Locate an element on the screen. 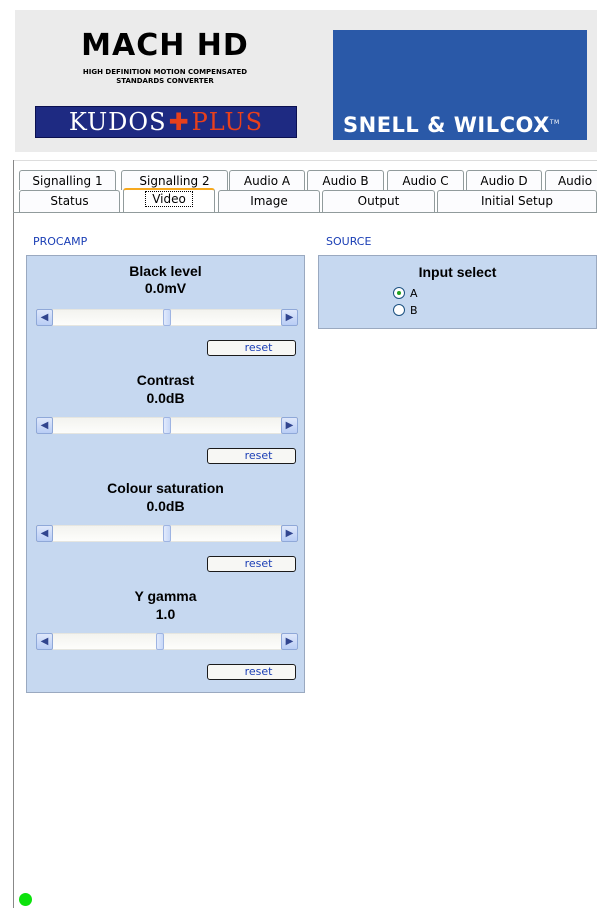 Image resolution: width=597 pixels, height=908 pixels. black-level-slider: ◀ ▶ is located at coordinates (167, 317).